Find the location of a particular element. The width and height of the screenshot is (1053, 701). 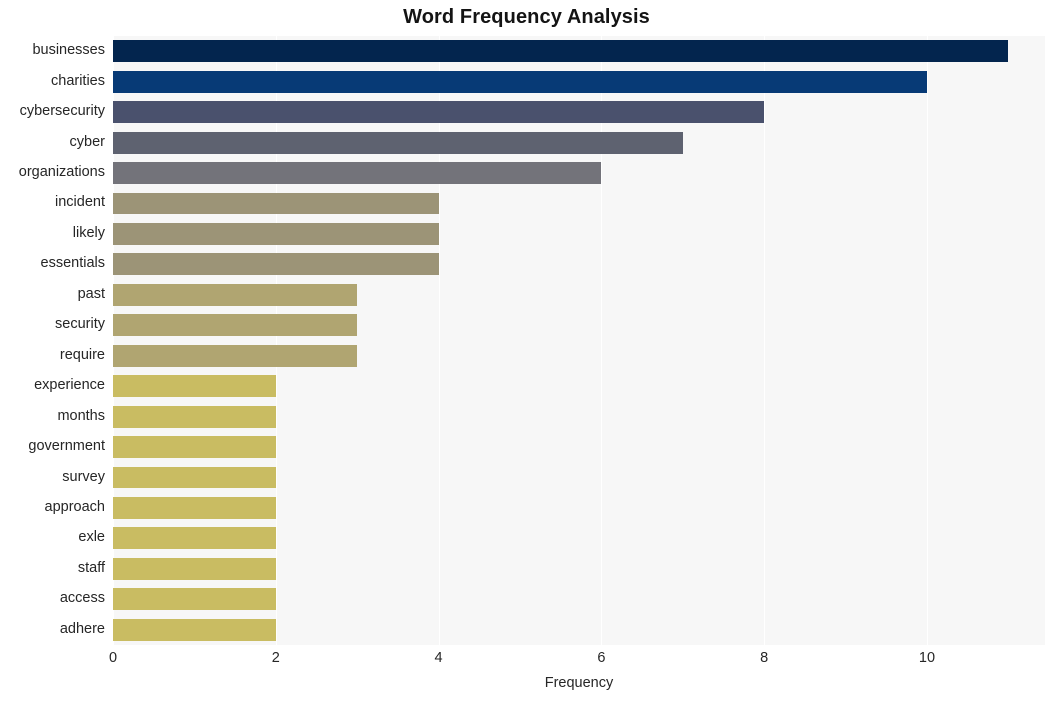

bar-access is located at coordinates (194, 599).